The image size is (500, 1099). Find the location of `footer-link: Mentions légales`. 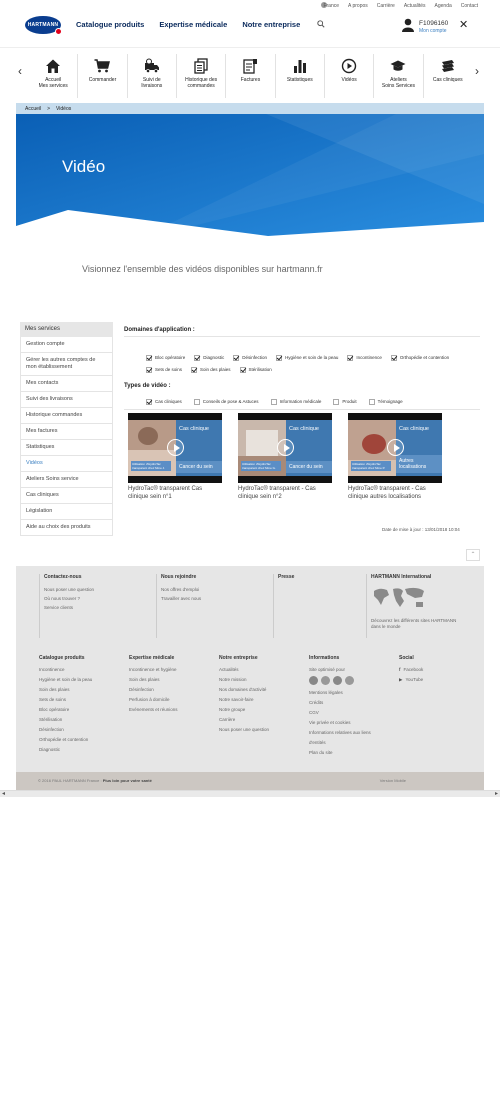

footer-link: Mentions légales is located at coordinates (354, 693).